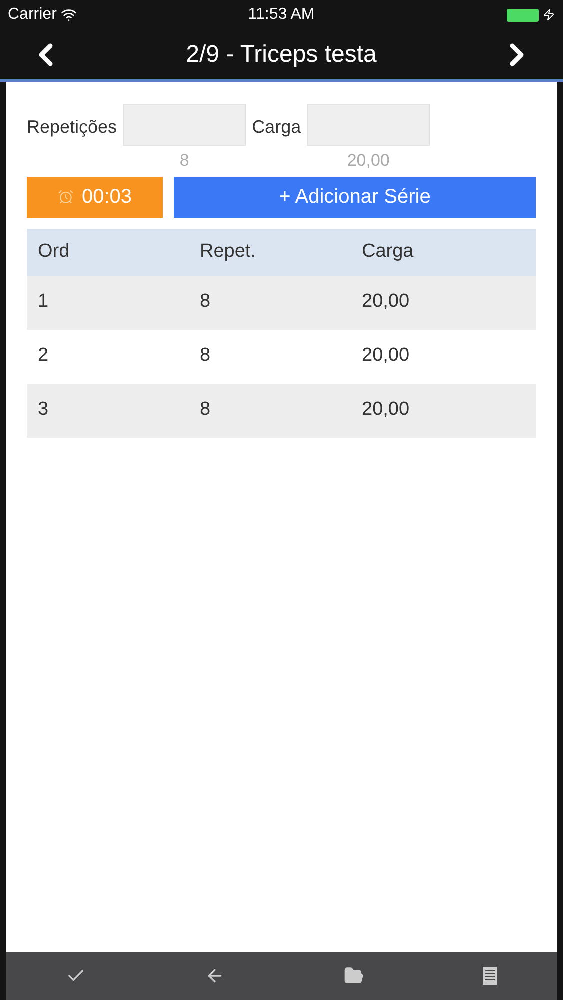  Describe the element at coordinates (44, 302) in the screenshot. I see `table-cell-text: 1` at that location.